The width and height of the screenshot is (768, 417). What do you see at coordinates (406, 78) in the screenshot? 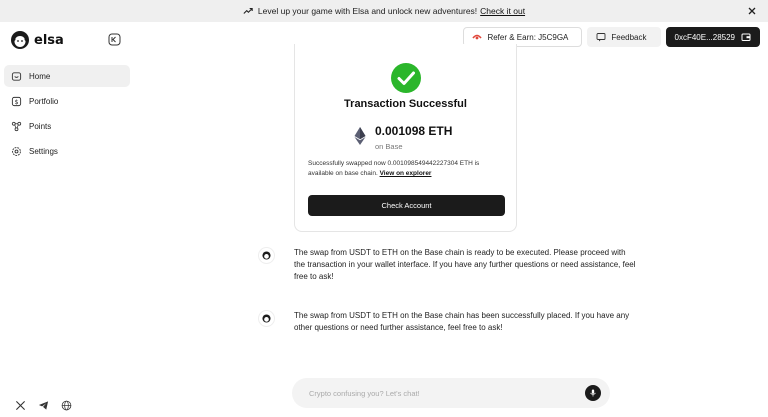
I see `success-check-icon` at bounding box center [406, 78].